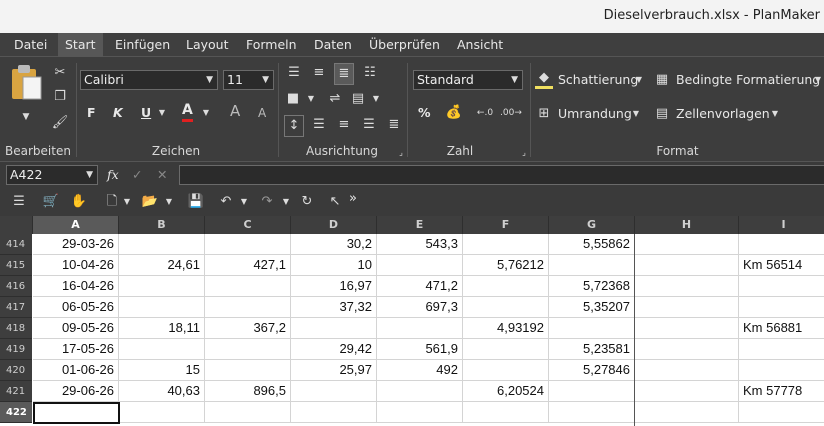  What do you see at coordinates (687, 391) in the screenshot?
I see `cell-h421` at bounding box center [687, 391].